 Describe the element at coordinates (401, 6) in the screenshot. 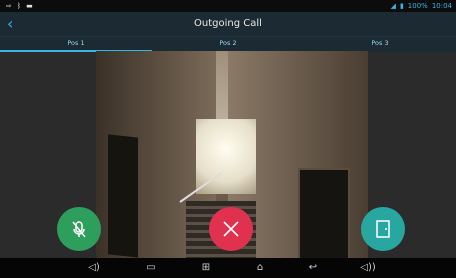

I see `battery-icon: ▮` at that location.